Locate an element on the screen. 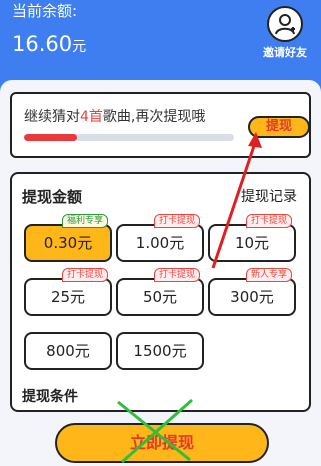  amount-option: 福利专享 0.30元 is located at coordinates (68, 238).